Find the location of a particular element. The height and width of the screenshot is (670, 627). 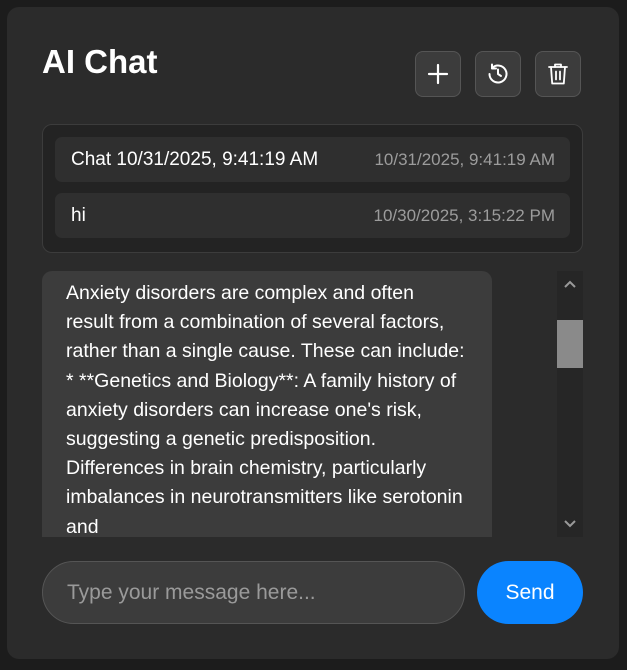

scroll-down-arrow is located at coordinates (570, 524).